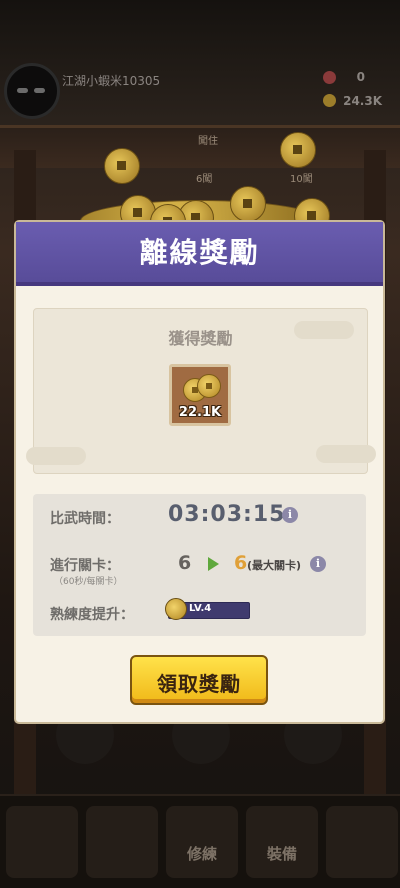 The height and width of the screenshot is (888, 400). I want to click on progress-label: 進行關卡：, so click(85, 566).